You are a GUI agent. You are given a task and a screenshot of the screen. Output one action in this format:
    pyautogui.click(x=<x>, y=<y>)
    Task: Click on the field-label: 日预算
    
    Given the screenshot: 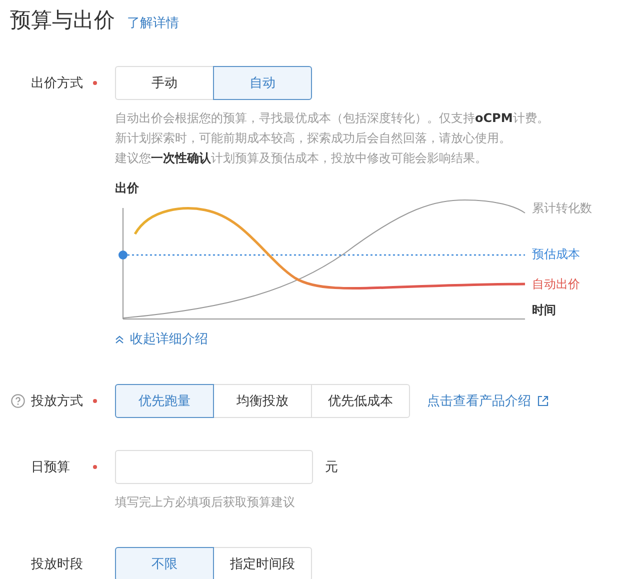 What is the action you would take?
    pyautogui.click(x=51, y=467)
    